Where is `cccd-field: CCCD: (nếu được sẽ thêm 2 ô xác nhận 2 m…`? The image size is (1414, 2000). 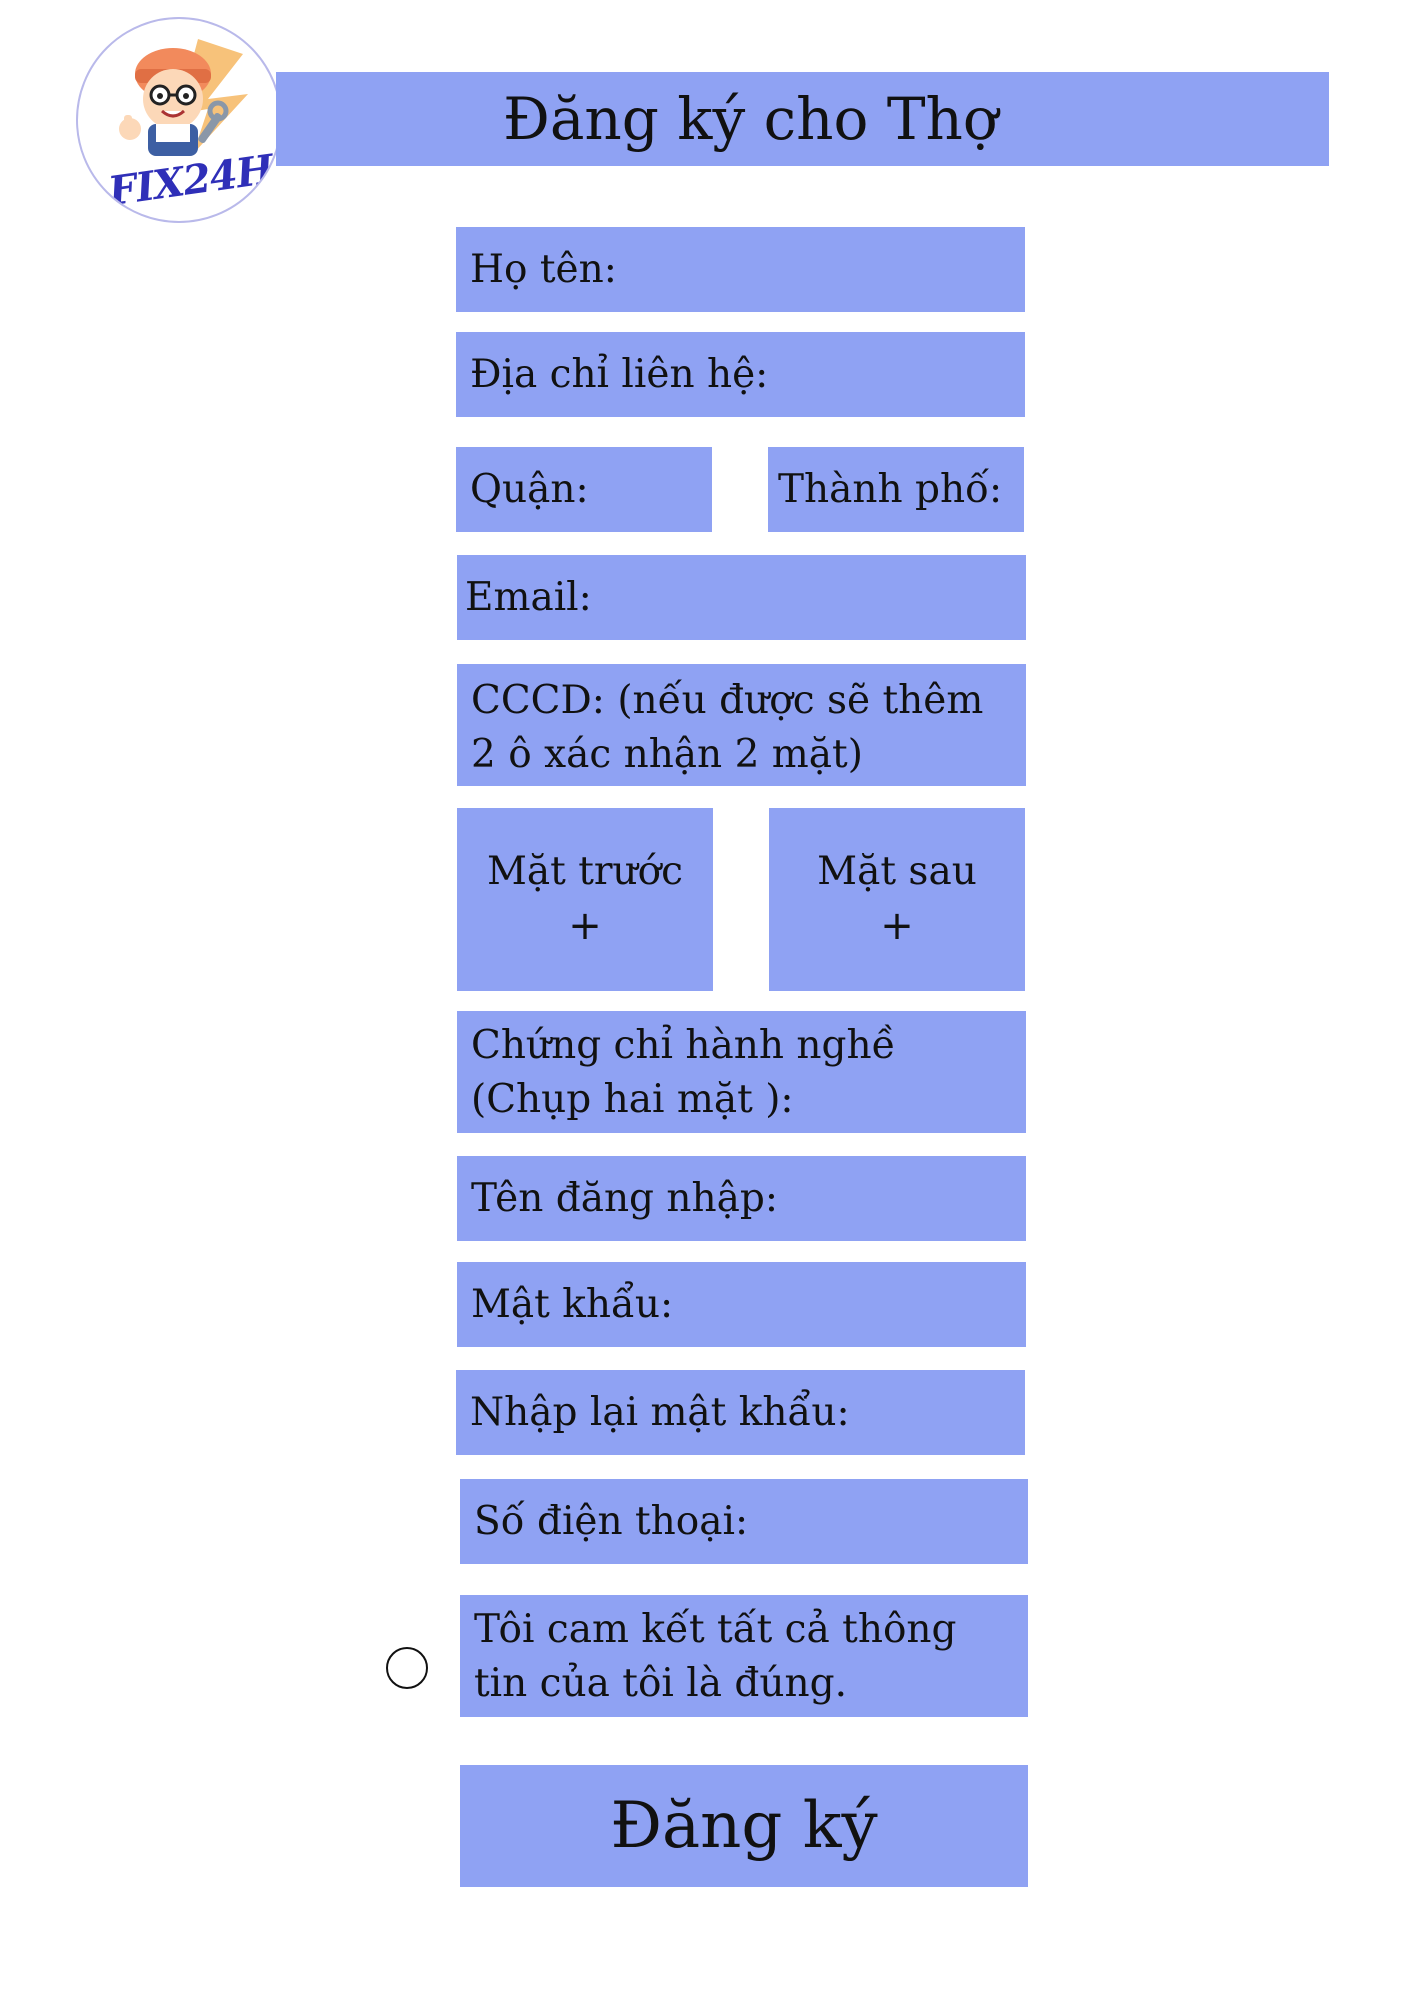 cccd-field: CCCD: (nếu được sẽ thêm 2 ô xác nhận 2 m… is located at coordinates (741, 725).